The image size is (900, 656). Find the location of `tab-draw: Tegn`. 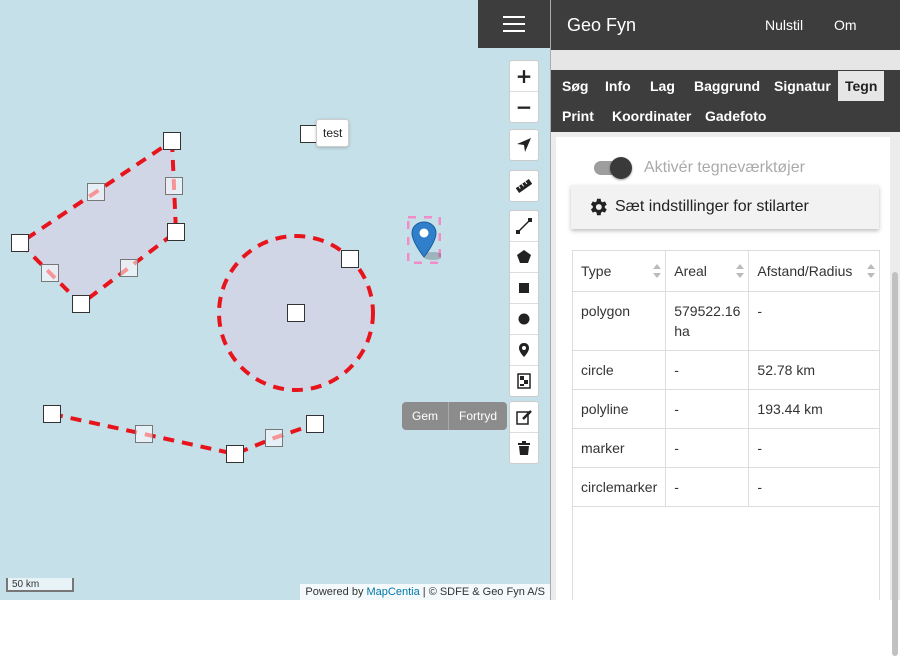

tab-draw: Tegn is located at coordinates (861, 86).